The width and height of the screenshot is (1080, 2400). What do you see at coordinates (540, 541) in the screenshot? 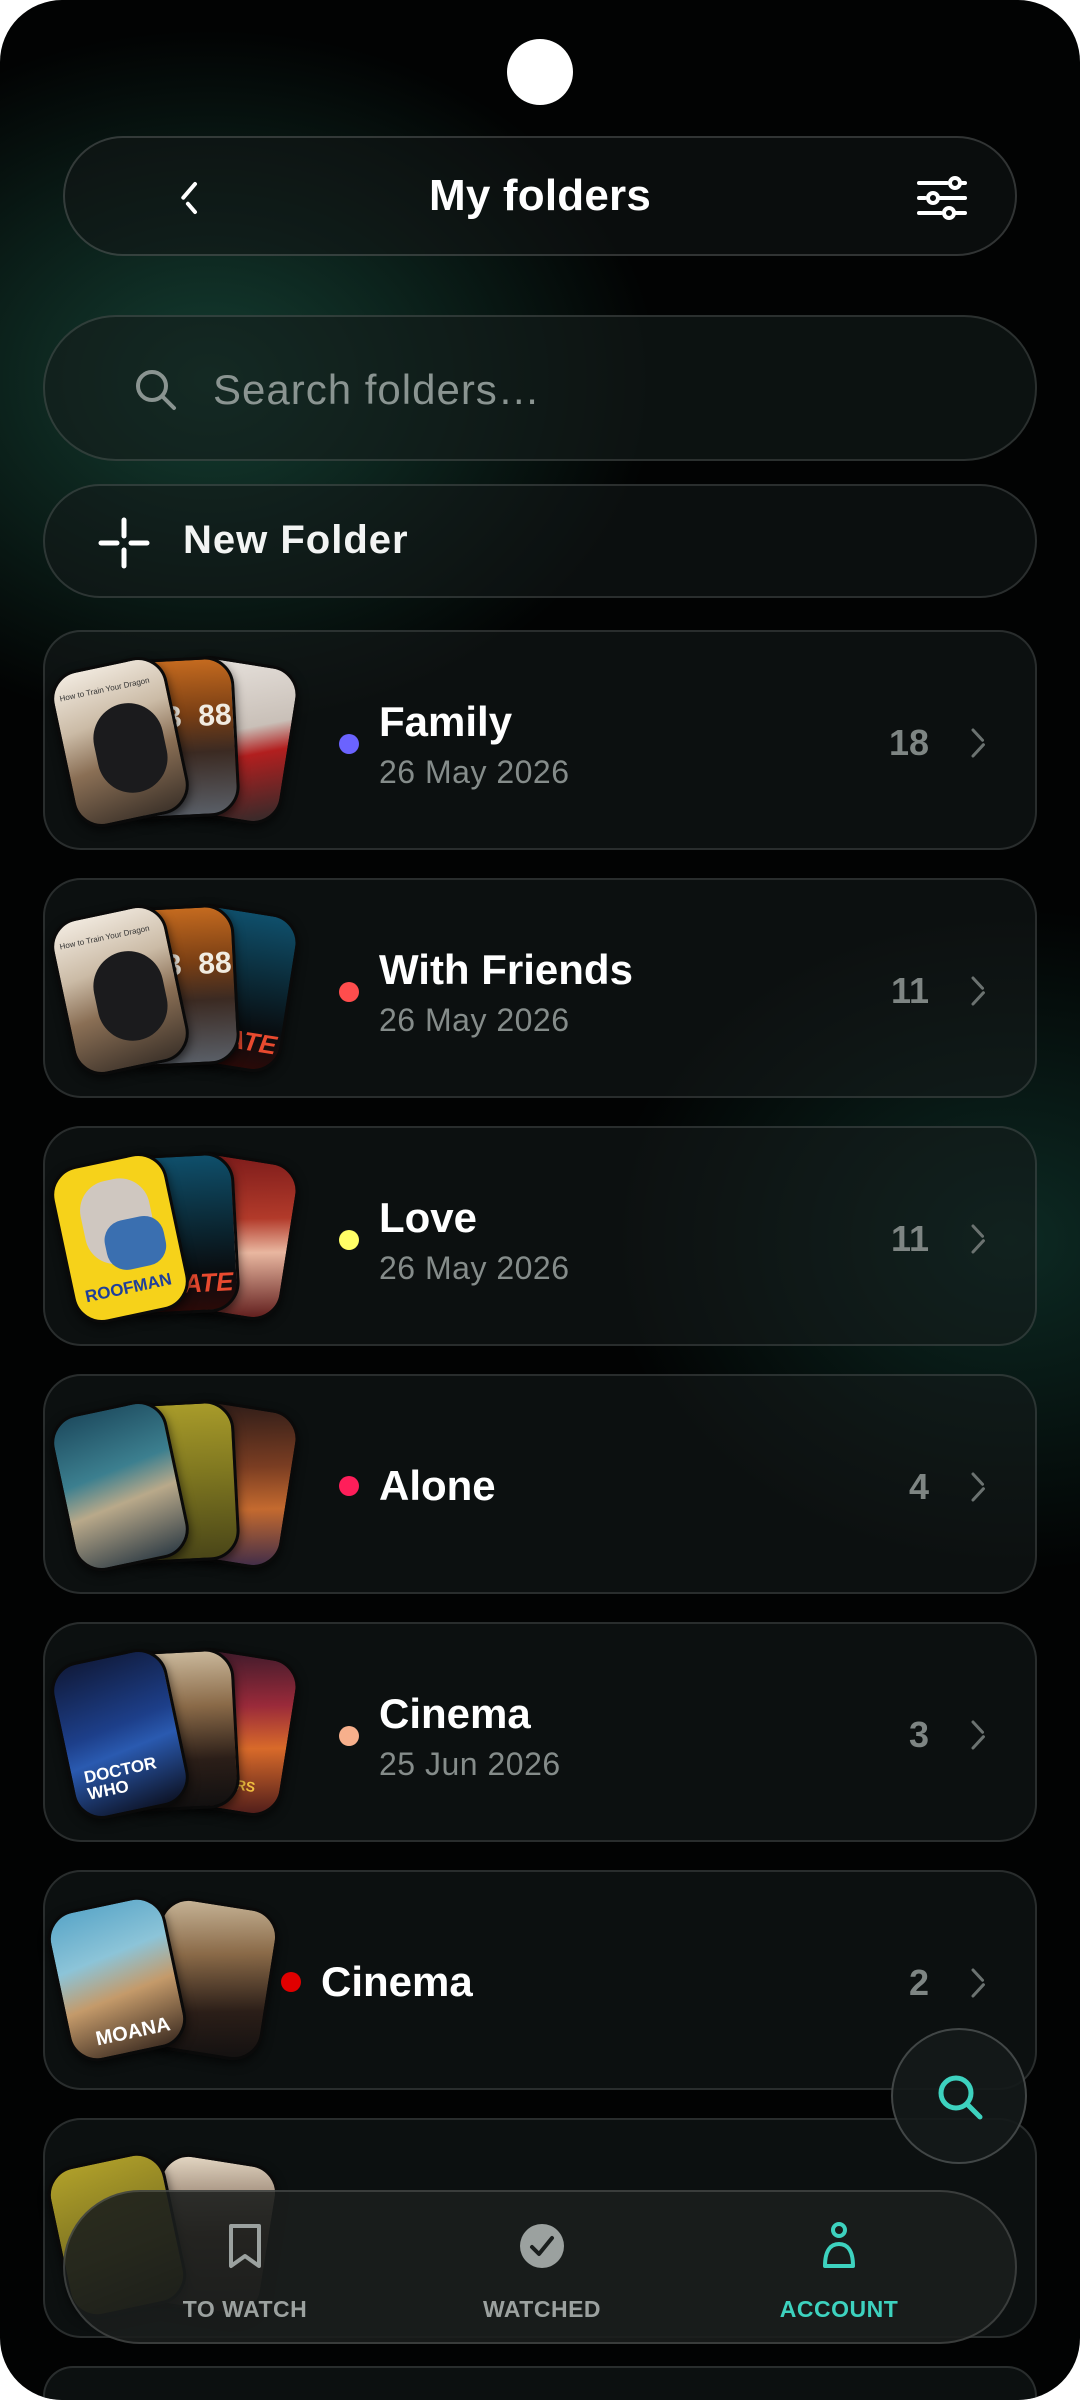
I see `new-folder-button: New Folder` at bounding box center [540, 541].